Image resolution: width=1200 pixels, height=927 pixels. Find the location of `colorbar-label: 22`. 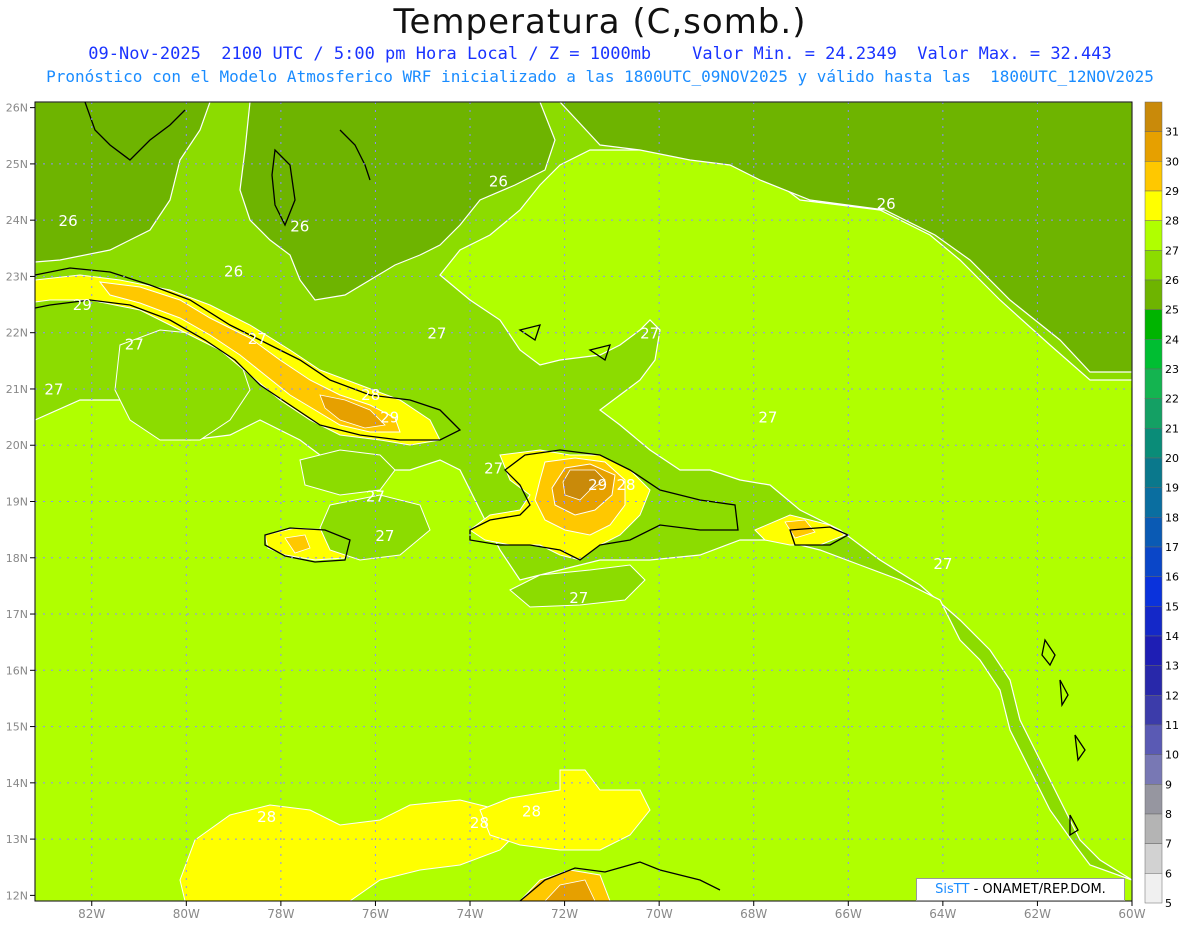

colorbar-label: 22 is located at coordinates (1172, 399).